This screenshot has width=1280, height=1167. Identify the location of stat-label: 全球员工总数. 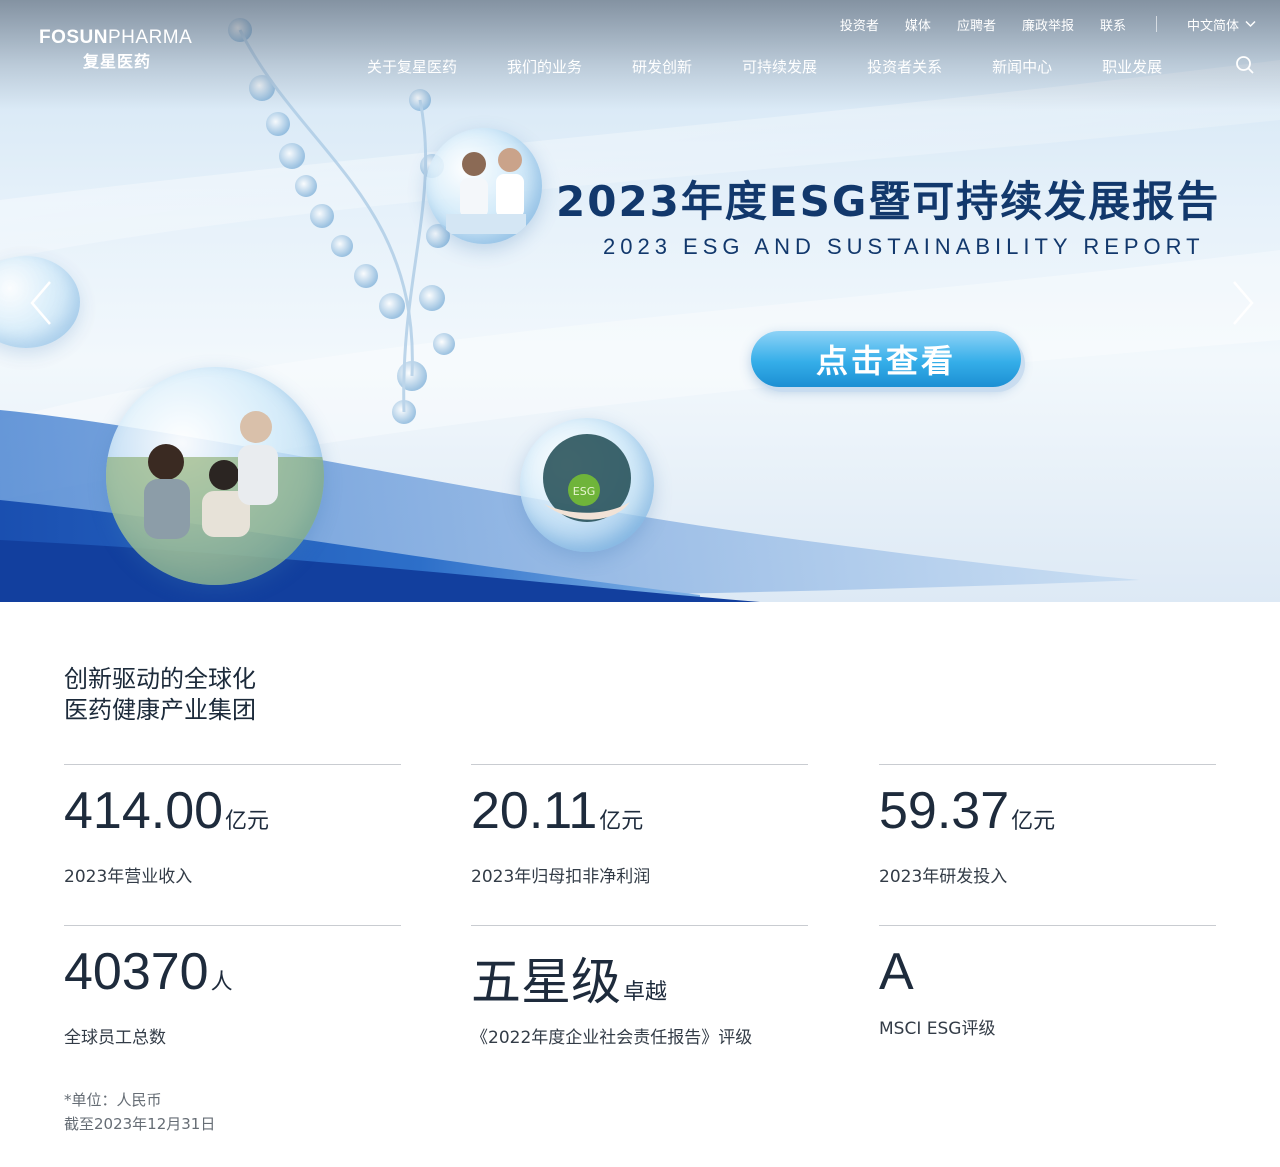
(115, 1038).